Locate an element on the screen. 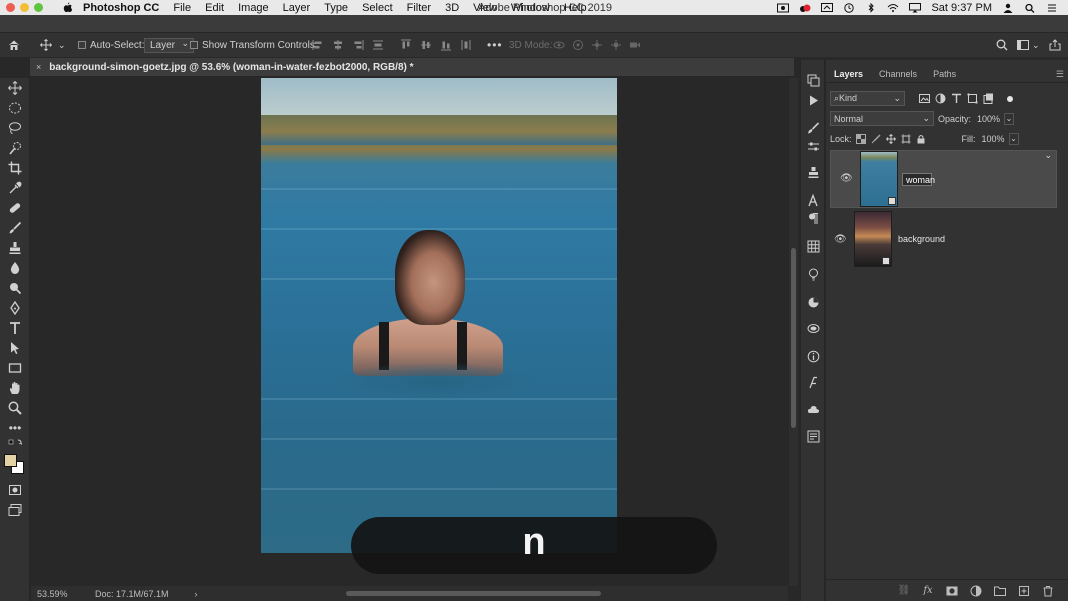  swatches-panel-button is located at coordinates (814, 247).